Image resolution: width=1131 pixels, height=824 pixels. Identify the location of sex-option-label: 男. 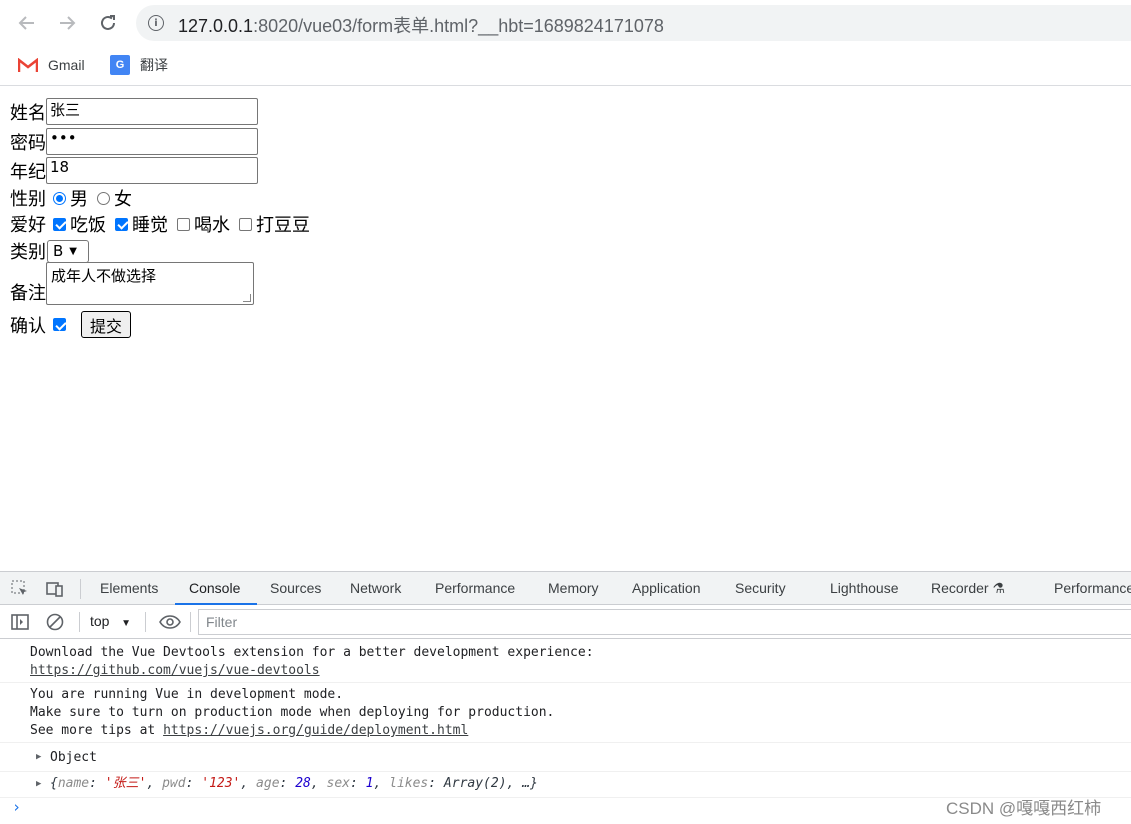
(79, 199).